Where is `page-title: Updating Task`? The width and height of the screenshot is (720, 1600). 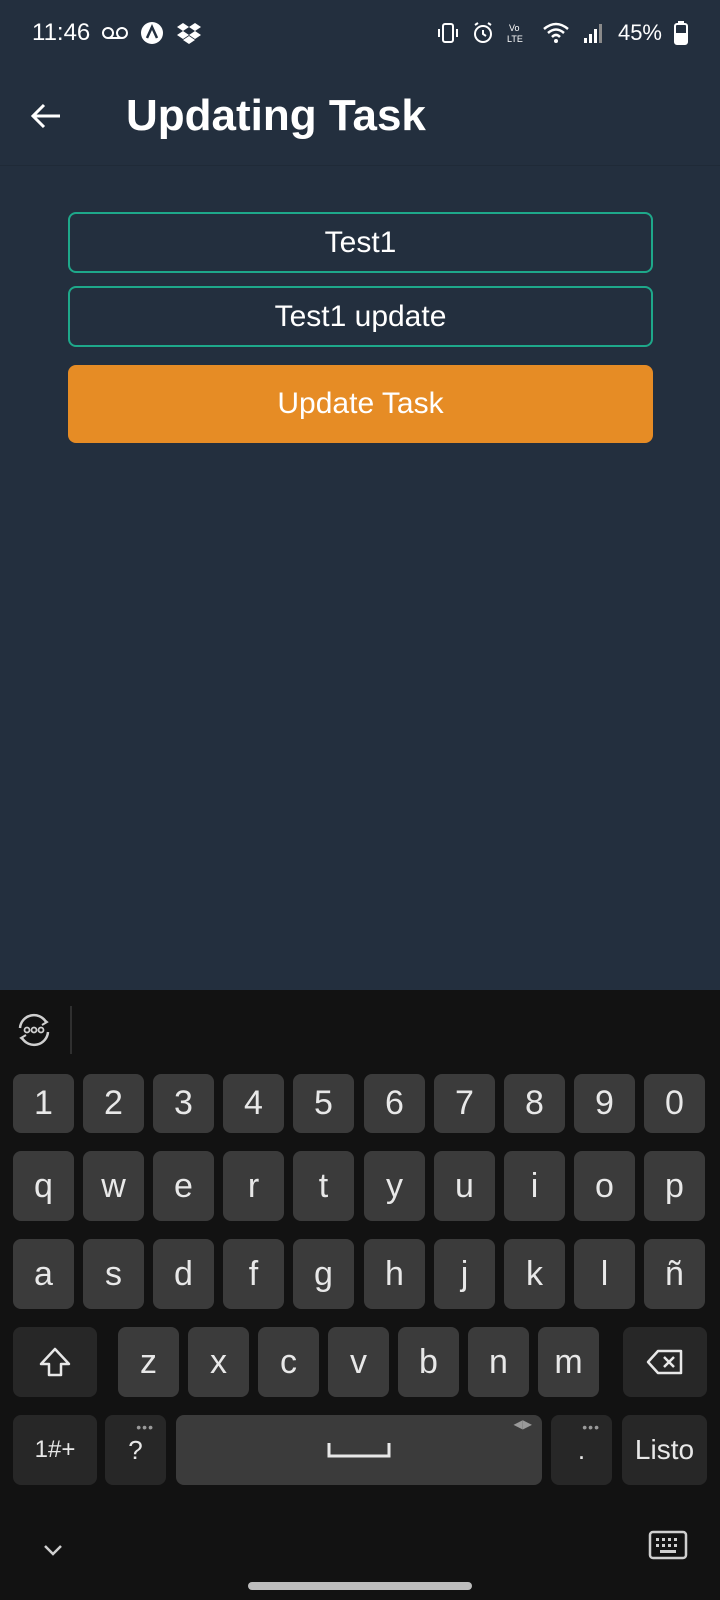
page-title: Updating Task is located at coordinates (276, 115).